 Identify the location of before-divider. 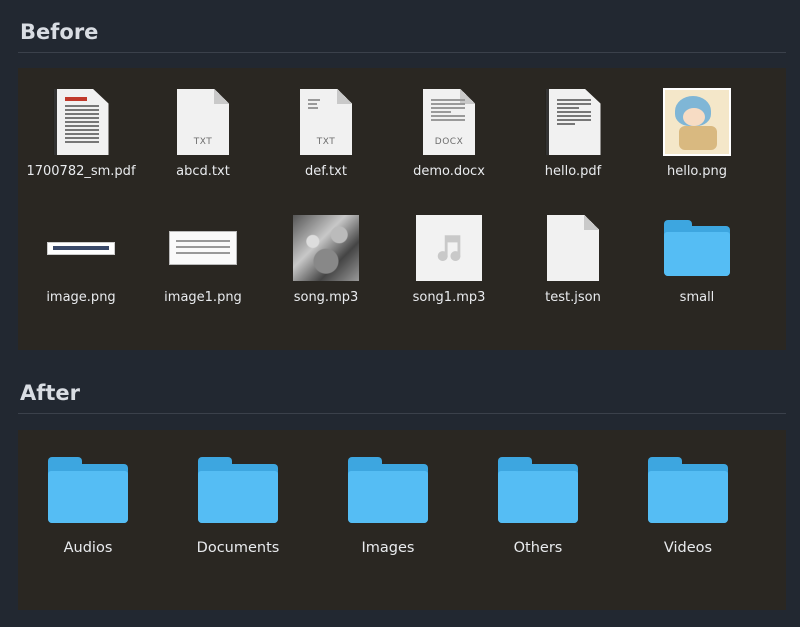
(402, 52).